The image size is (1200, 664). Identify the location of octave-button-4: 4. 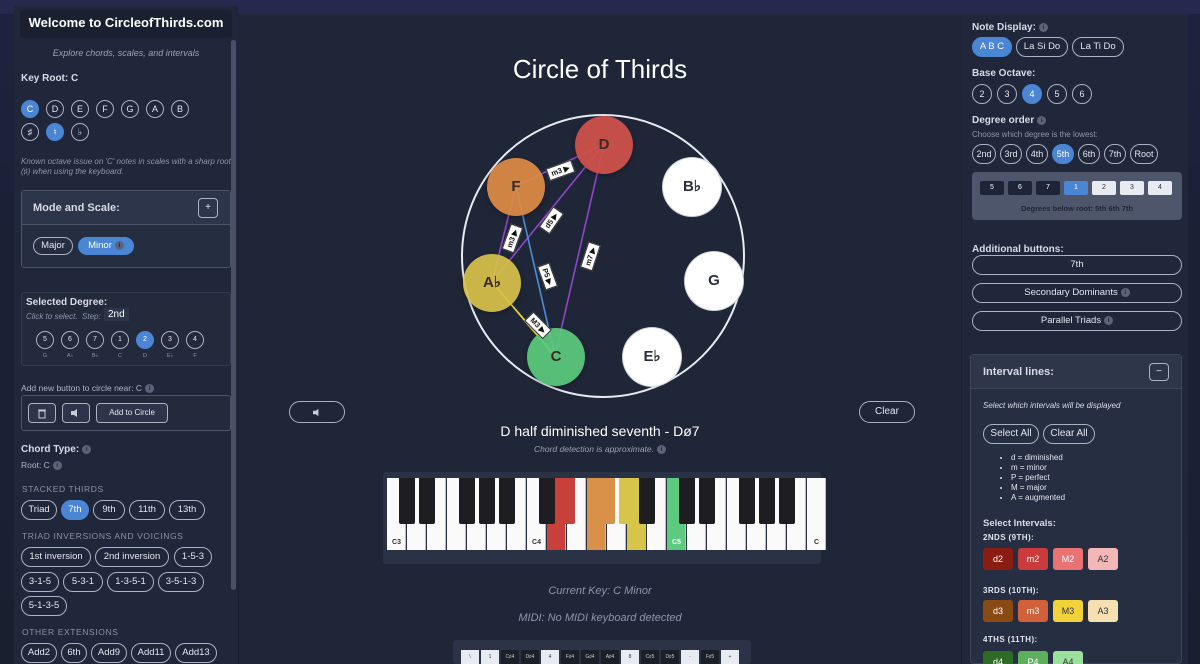
(1032, 94).